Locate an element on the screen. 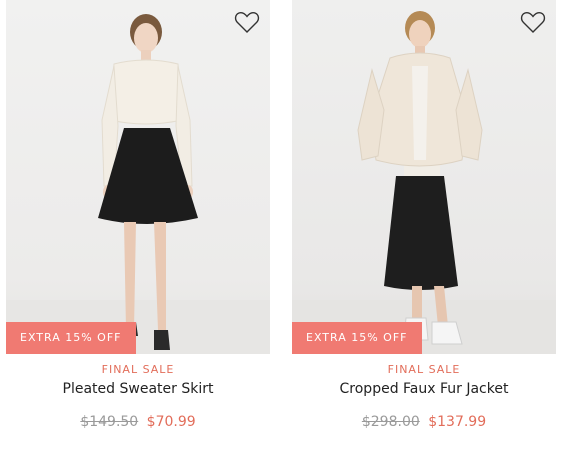 The height and width of the screenshot is (456, 562). price-block: $298.00 $137.99 is located at coordinates (424, 422).